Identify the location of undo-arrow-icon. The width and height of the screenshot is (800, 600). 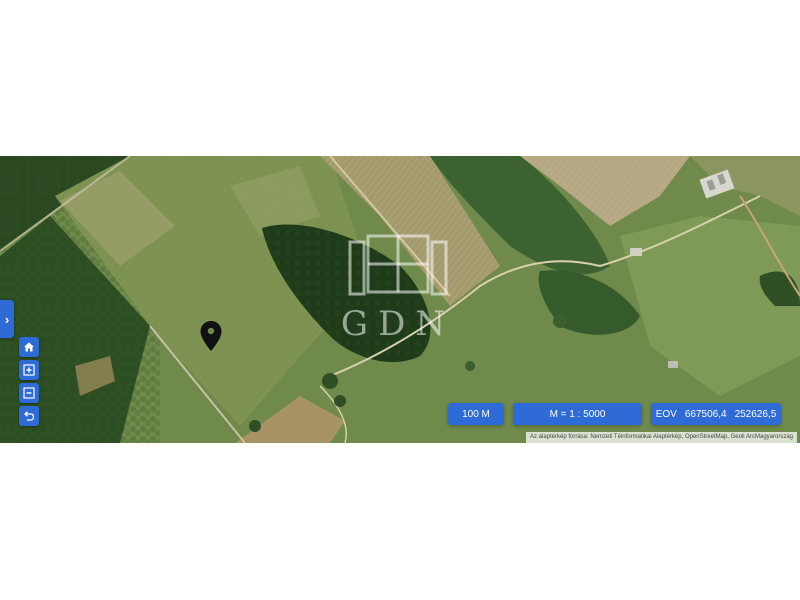
(29, 416).